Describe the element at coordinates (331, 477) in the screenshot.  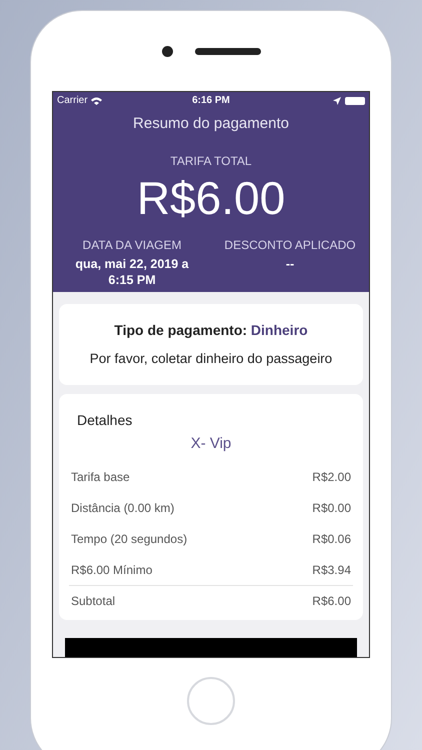
I see `fare-value: R$2.00` at that location.